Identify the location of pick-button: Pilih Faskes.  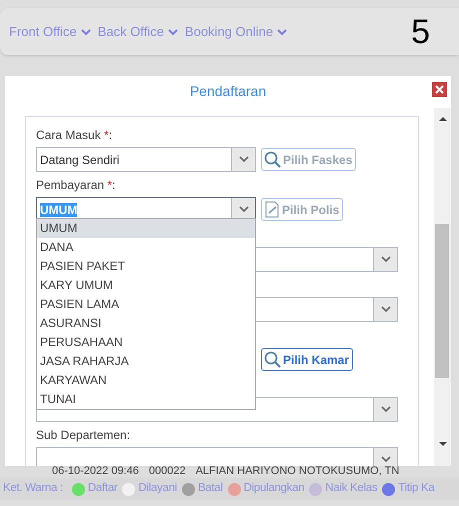
(308, 159).